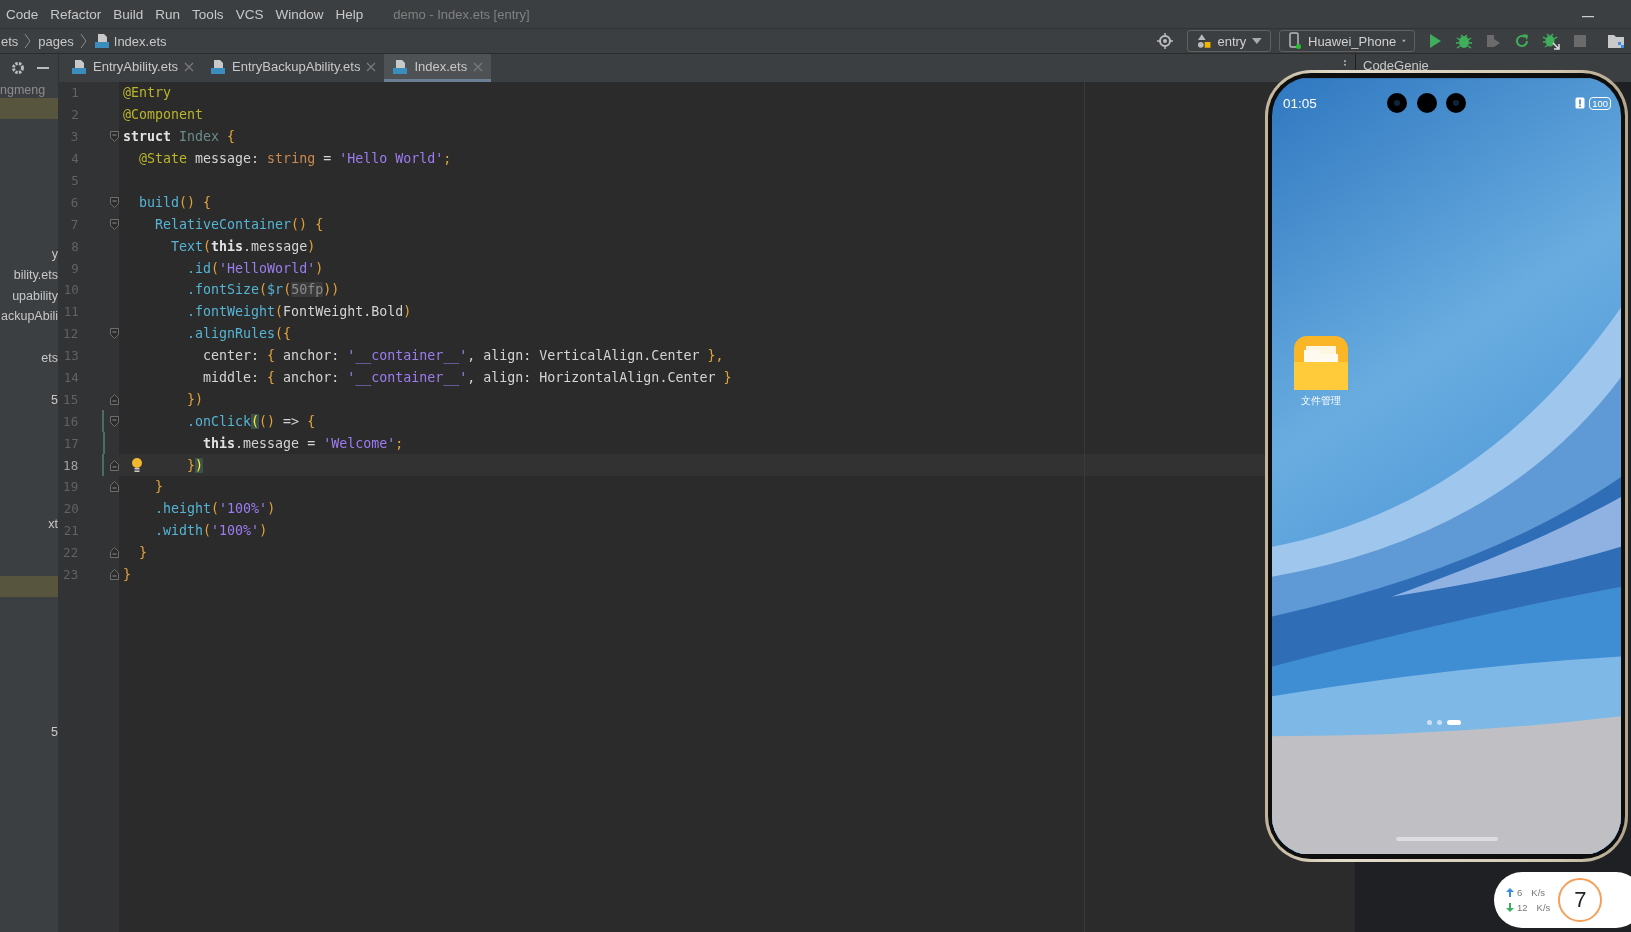 This screenshot has width=1631, height=932. Describe the element at coordinates (140, 41) in the screenshot. I see `breadcrumb-item: Index.ets` at that location.